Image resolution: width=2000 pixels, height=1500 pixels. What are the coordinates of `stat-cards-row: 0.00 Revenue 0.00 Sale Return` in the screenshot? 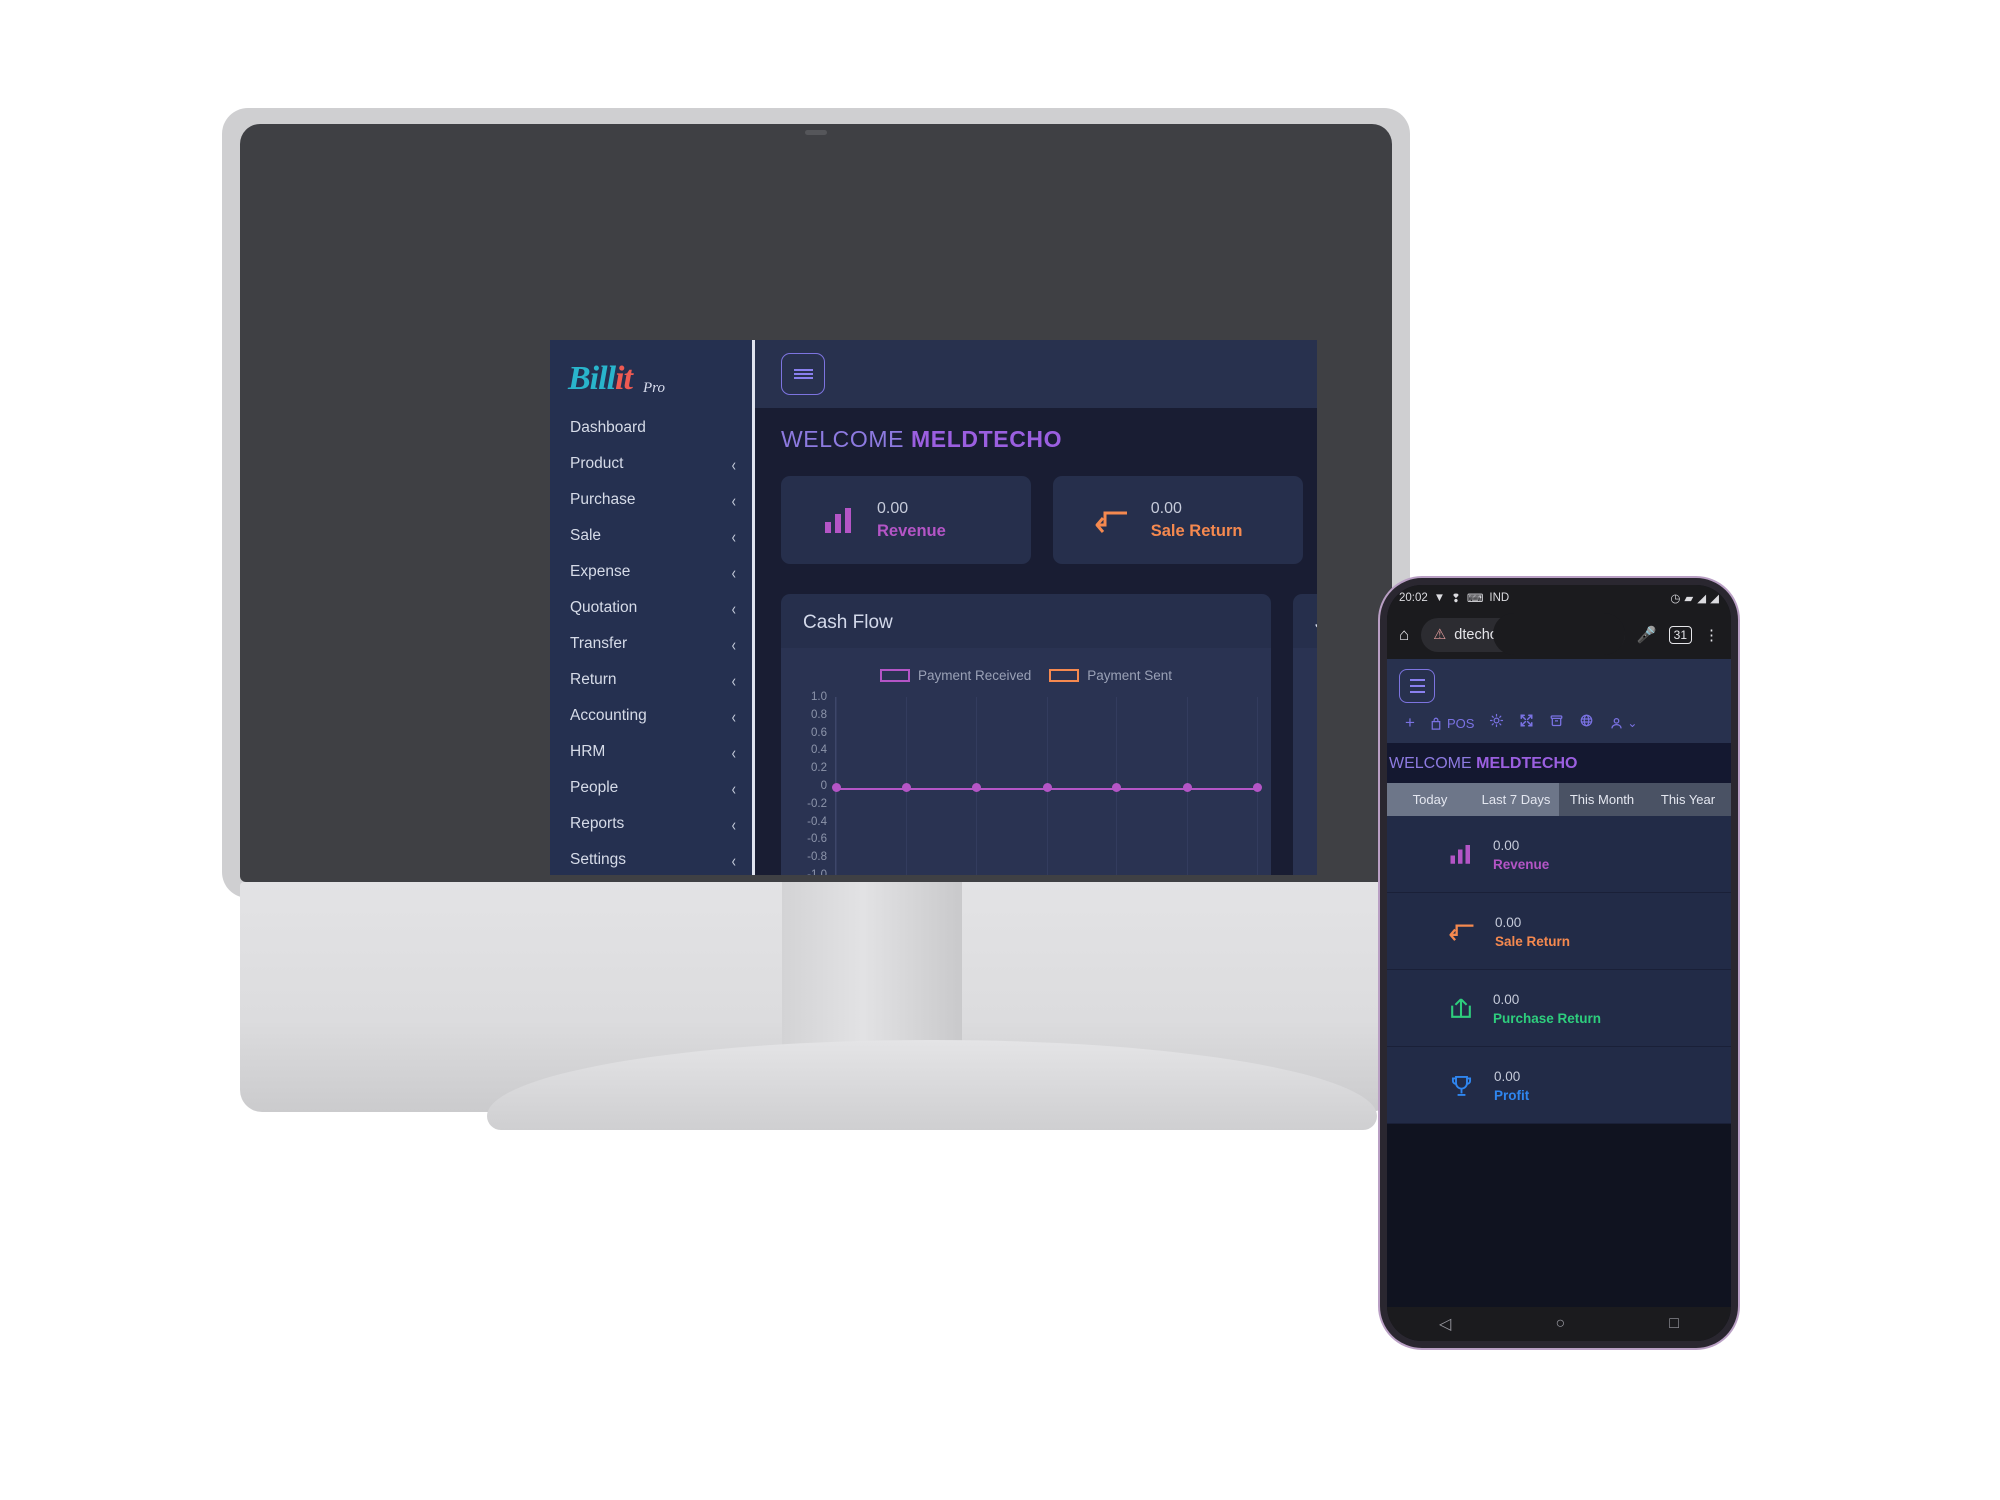 It's located at (1036, 517).